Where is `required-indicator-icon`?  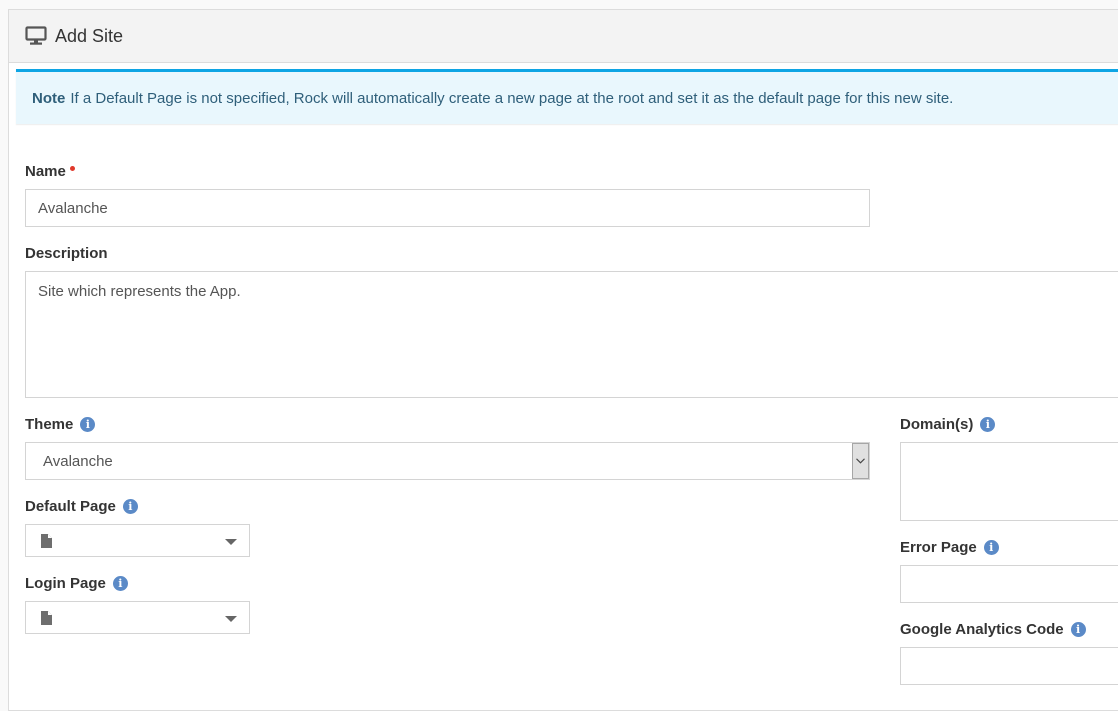
required-indicator-icon is located at coordinates (72, 168).